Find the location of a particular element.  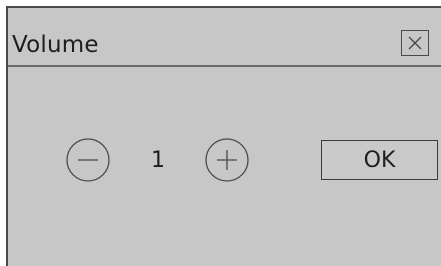

ok-button: OK is located at coordinates (379, 160).